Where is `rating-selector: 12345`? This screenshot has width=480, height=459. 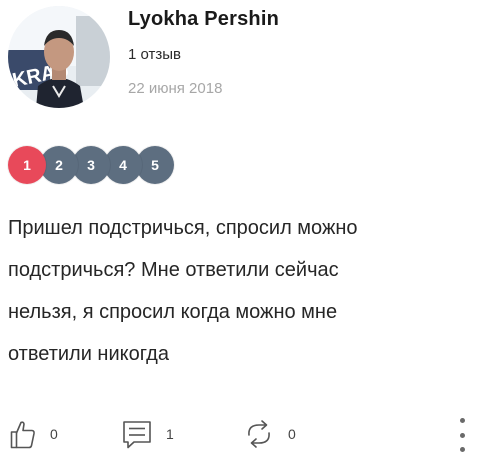
rating-selector: 12345 is located at coordinates (108, 165).